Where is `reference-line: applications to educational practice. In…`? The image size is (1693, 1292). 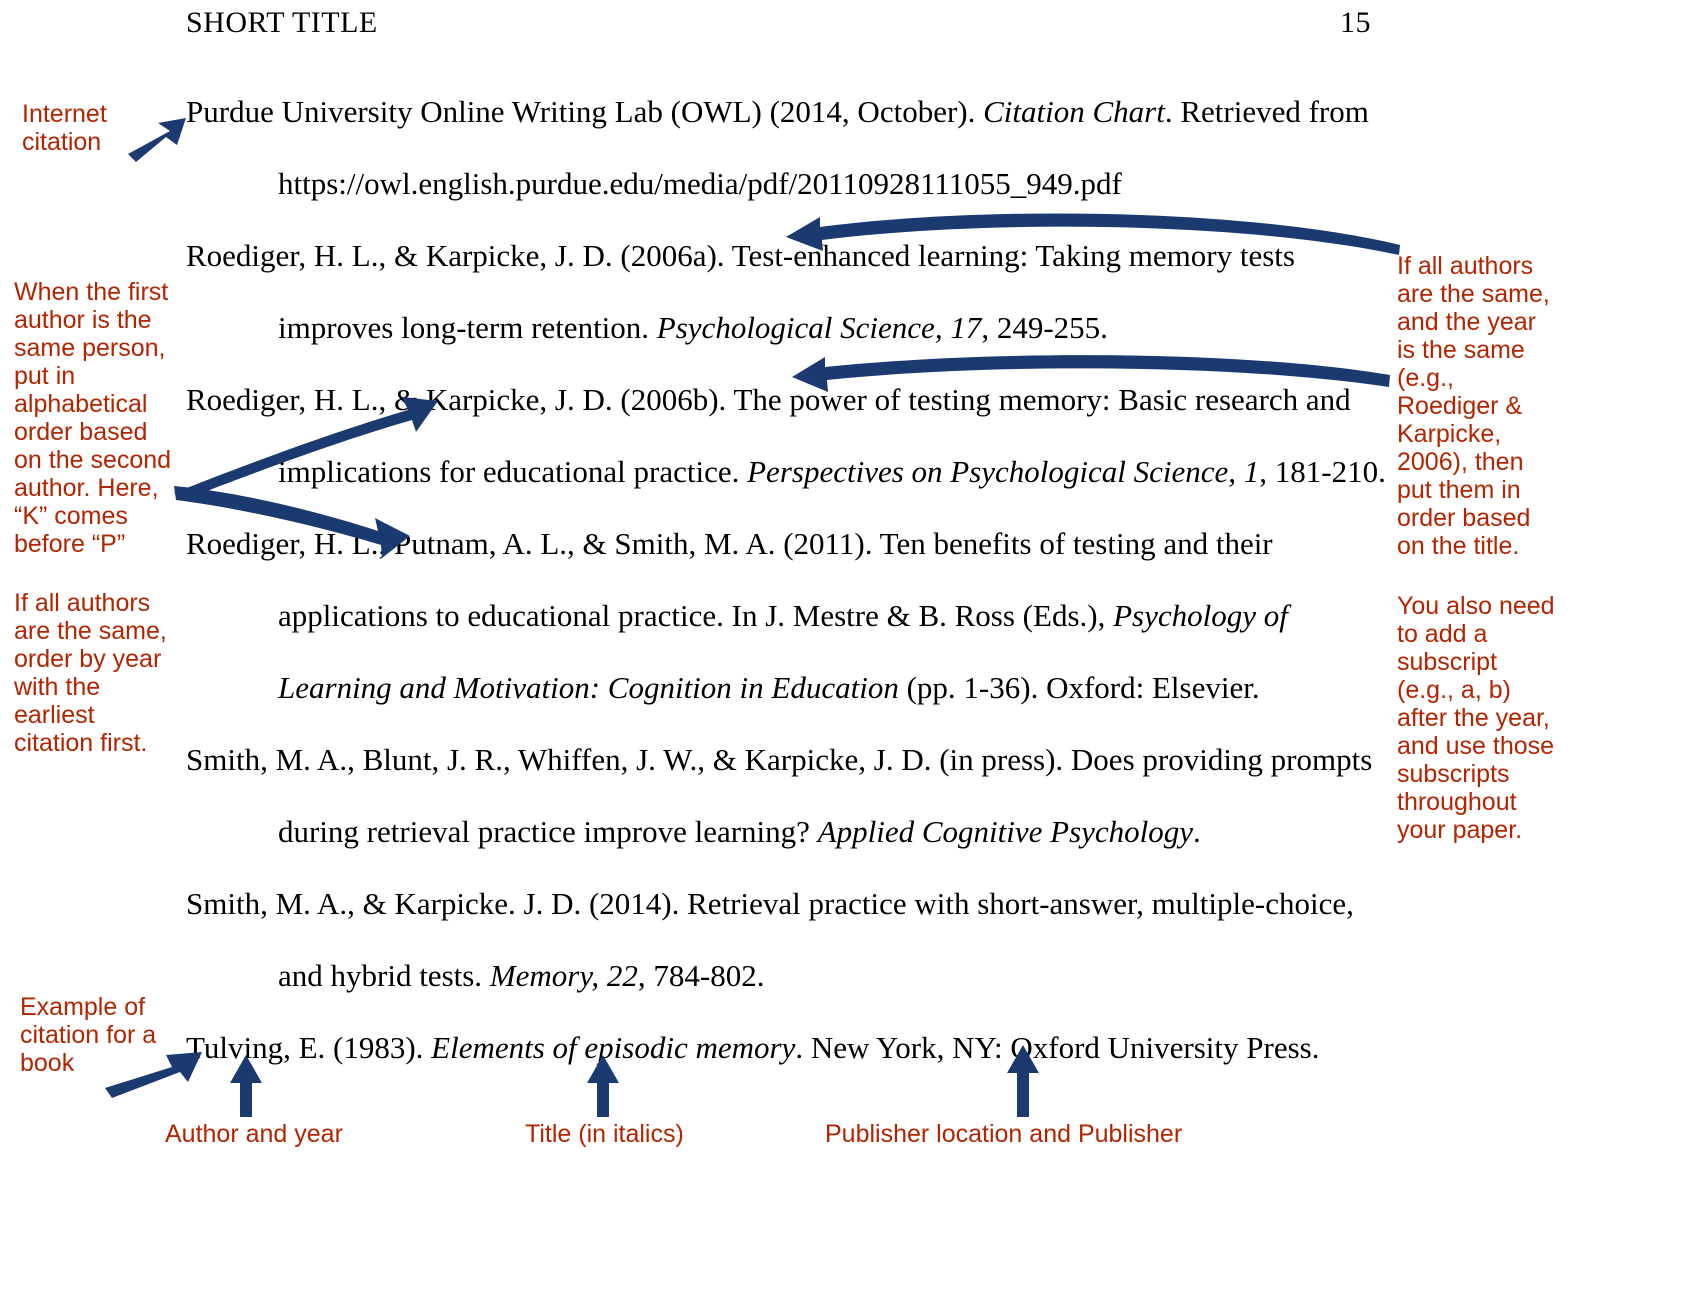
reference-line: applications to educational practice. In… is located at coordinates (783, 615).